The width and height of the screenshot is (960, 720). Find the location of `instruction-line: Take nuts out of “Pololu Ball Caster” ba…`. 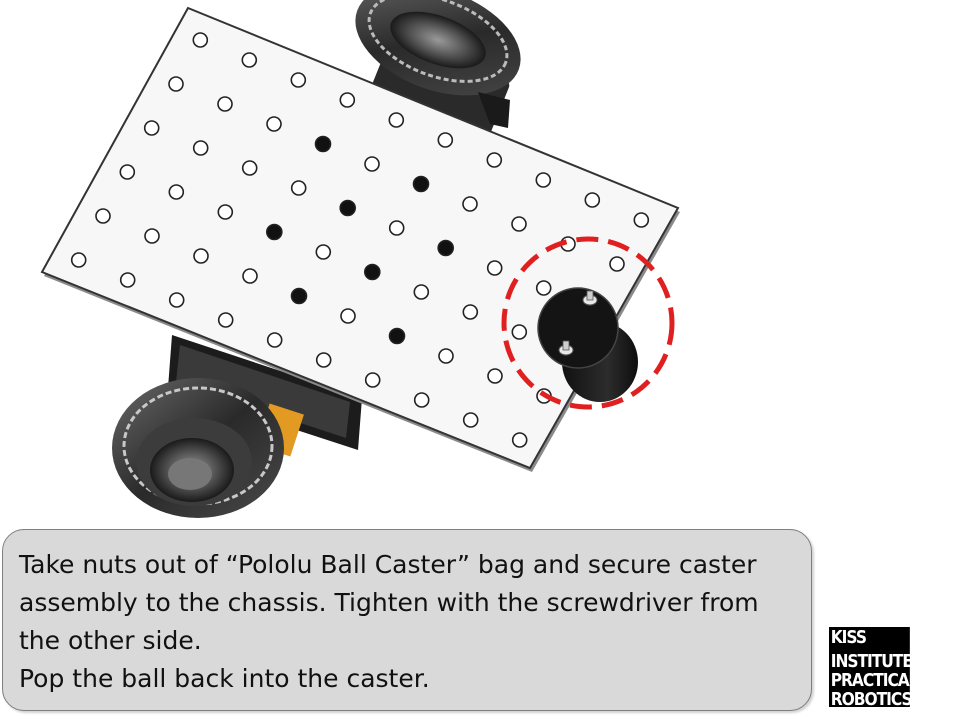

instruction-line: Take nuts out of “Pololu Ball Caster” ba… is located at coordinates (388, 564).